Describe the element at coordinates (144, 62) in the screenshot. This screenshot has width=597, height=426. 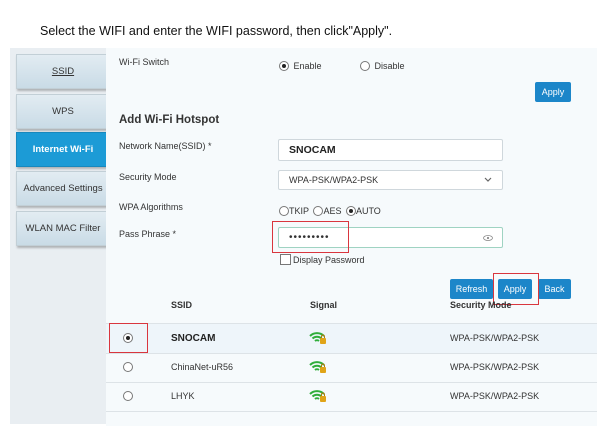
I see `wifi-switch-label: Wi-Fi Switch` at that location.